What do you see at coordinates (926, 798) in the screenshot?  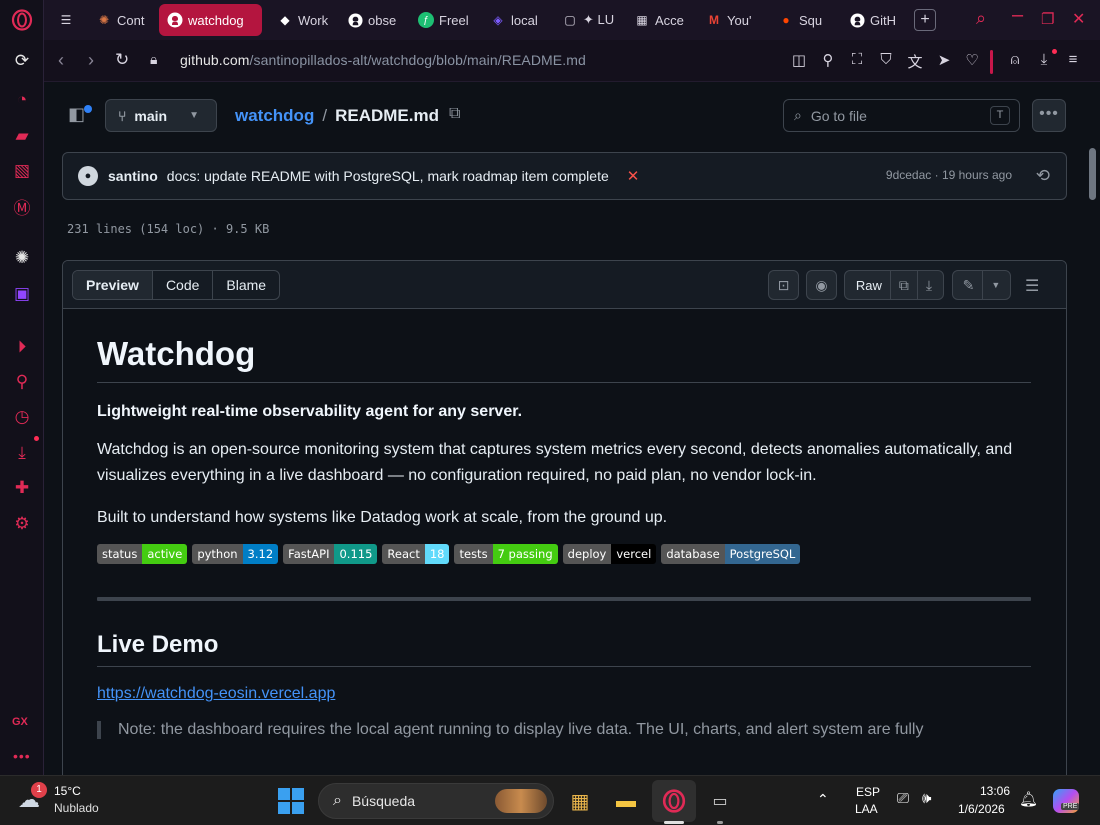 I see `volume-icon: 🕪︎` at bounding box center [926, 798].